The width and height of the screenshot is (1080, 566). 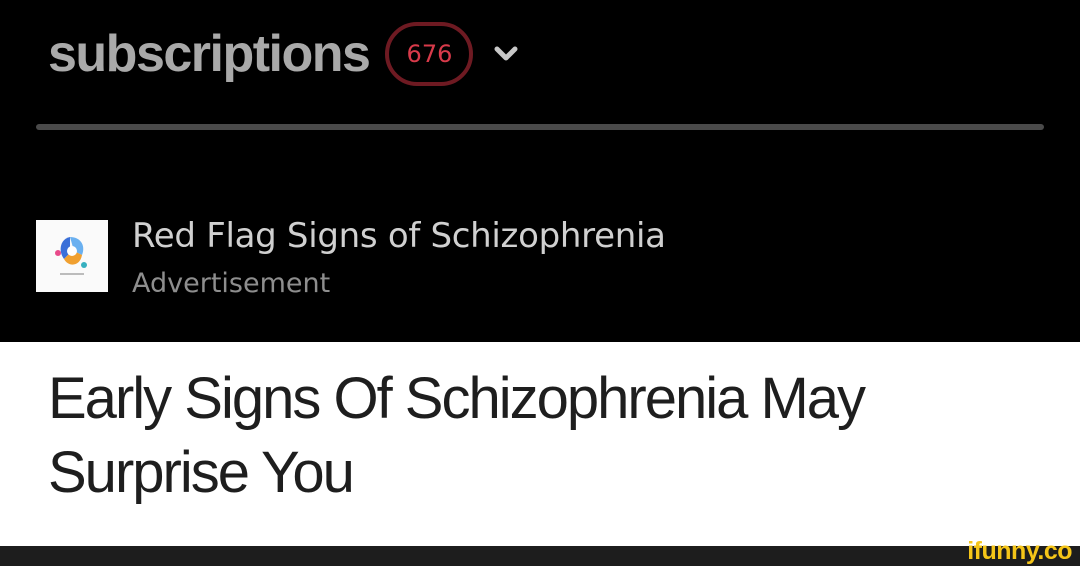 I want to click on subscription-count-badge: 676, so click(x=429, y=54).